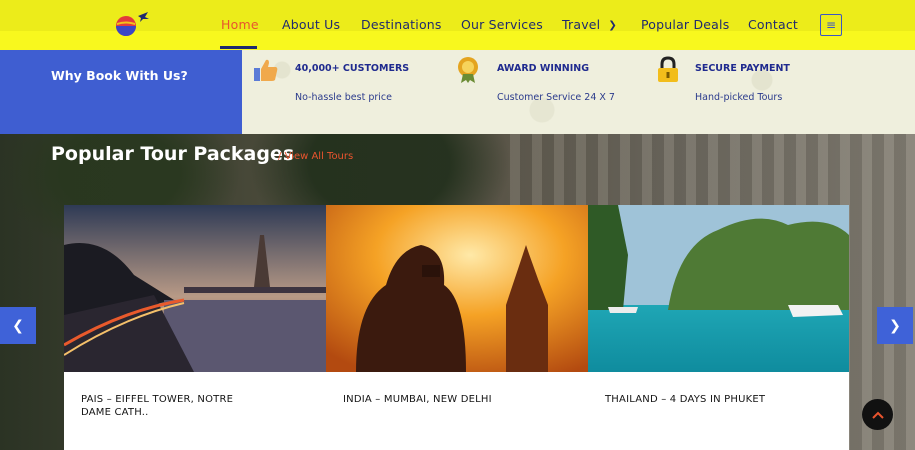  I want to click on view-all-tours-link: / View All Tours, so click(315, 156).